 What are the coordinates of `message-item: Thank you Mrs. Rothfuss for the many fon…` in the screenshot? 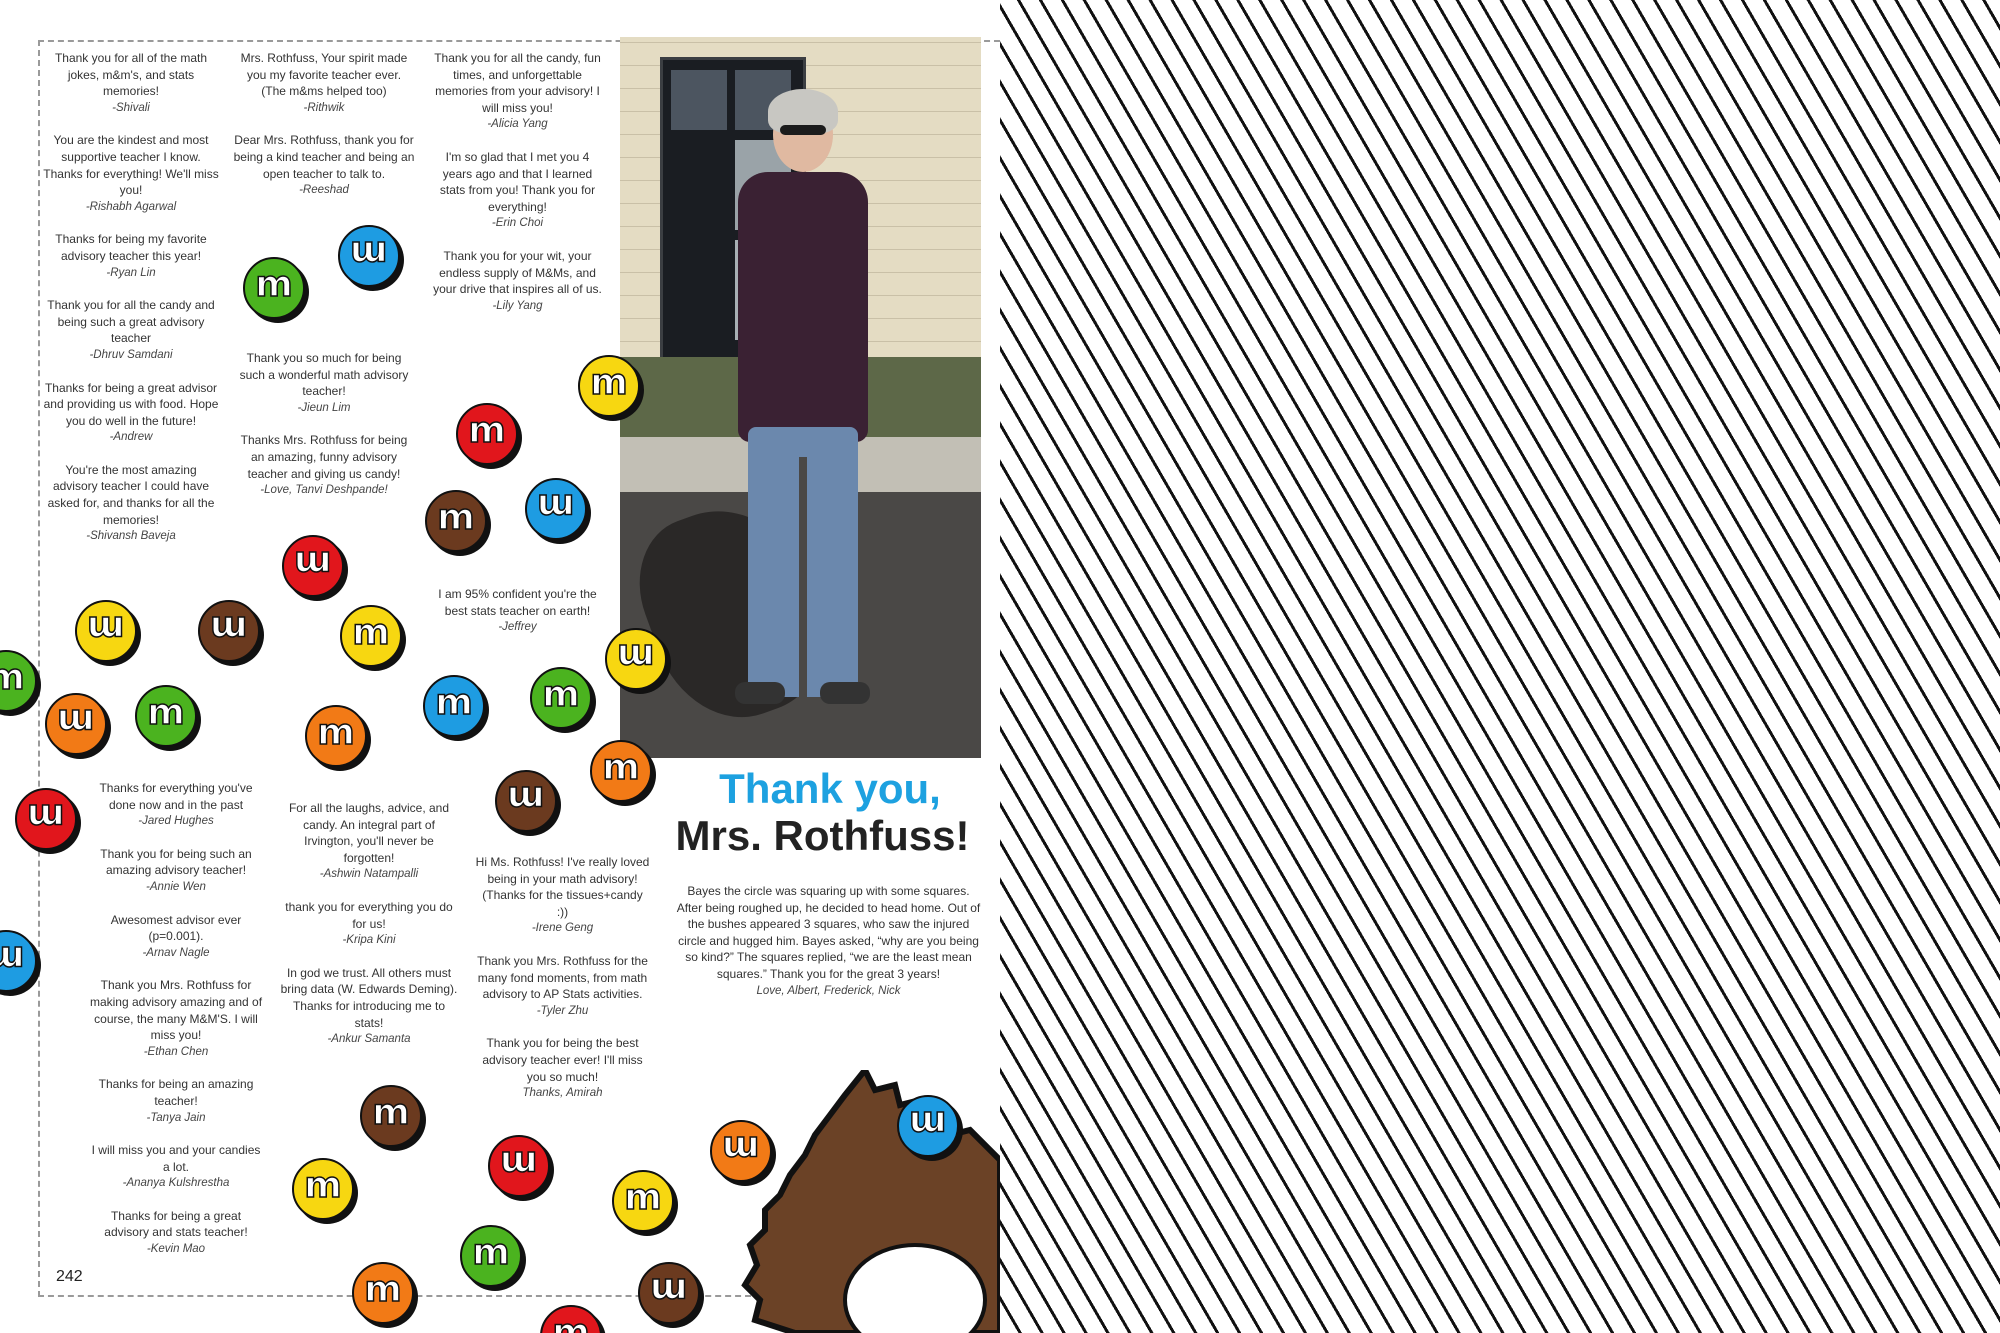 It's located at (562, 986).